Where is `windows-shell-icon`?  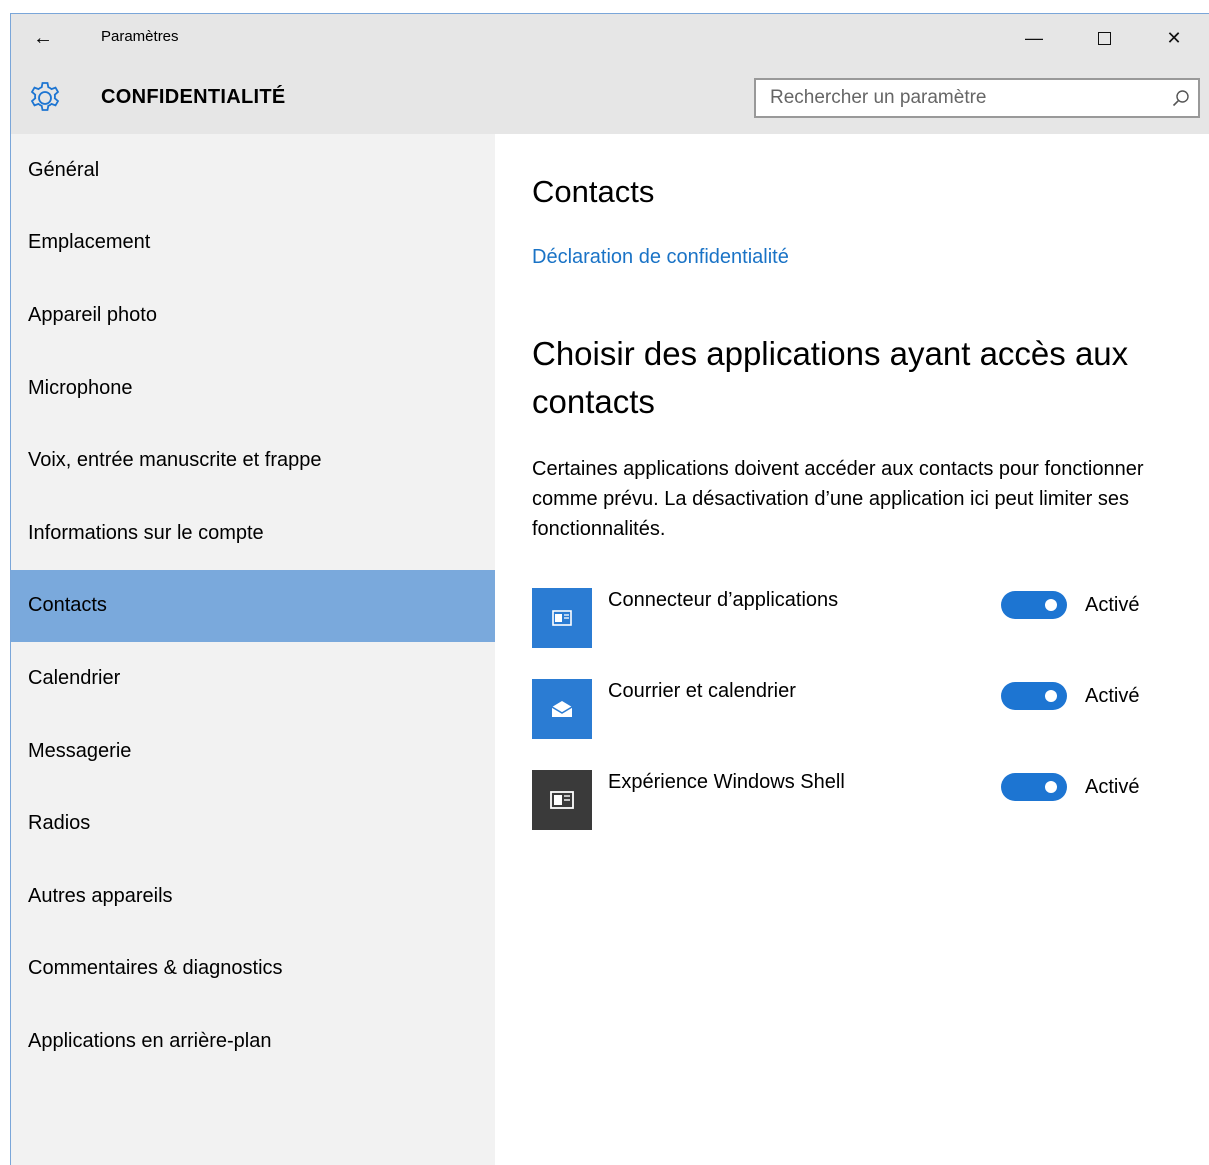
windows-shell-icon is located at coordinates (562, 800).